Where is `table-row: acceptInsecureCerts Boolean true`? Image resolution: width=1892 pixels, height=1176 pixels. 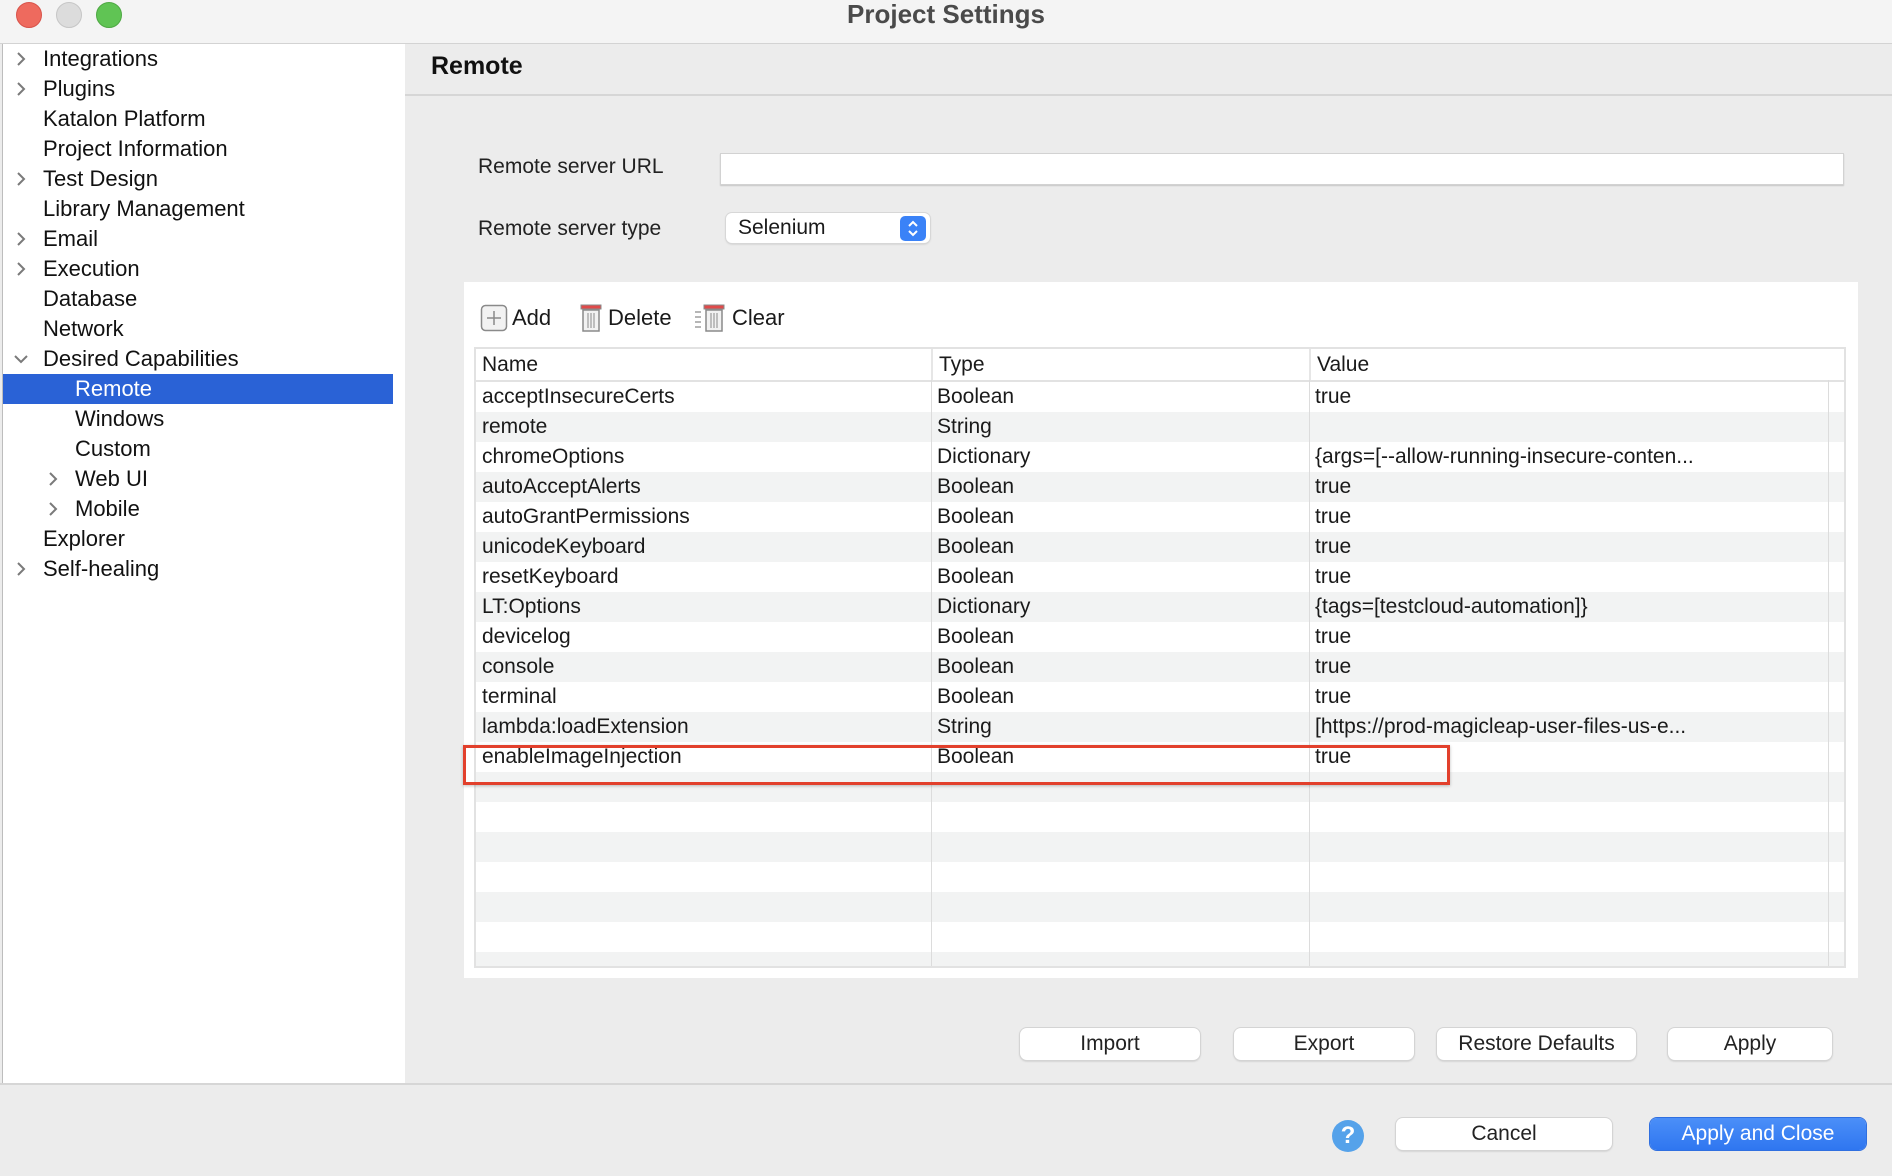 table-row: acceptInsecureCerts Boolean true is located at coordinates (1160, 397).